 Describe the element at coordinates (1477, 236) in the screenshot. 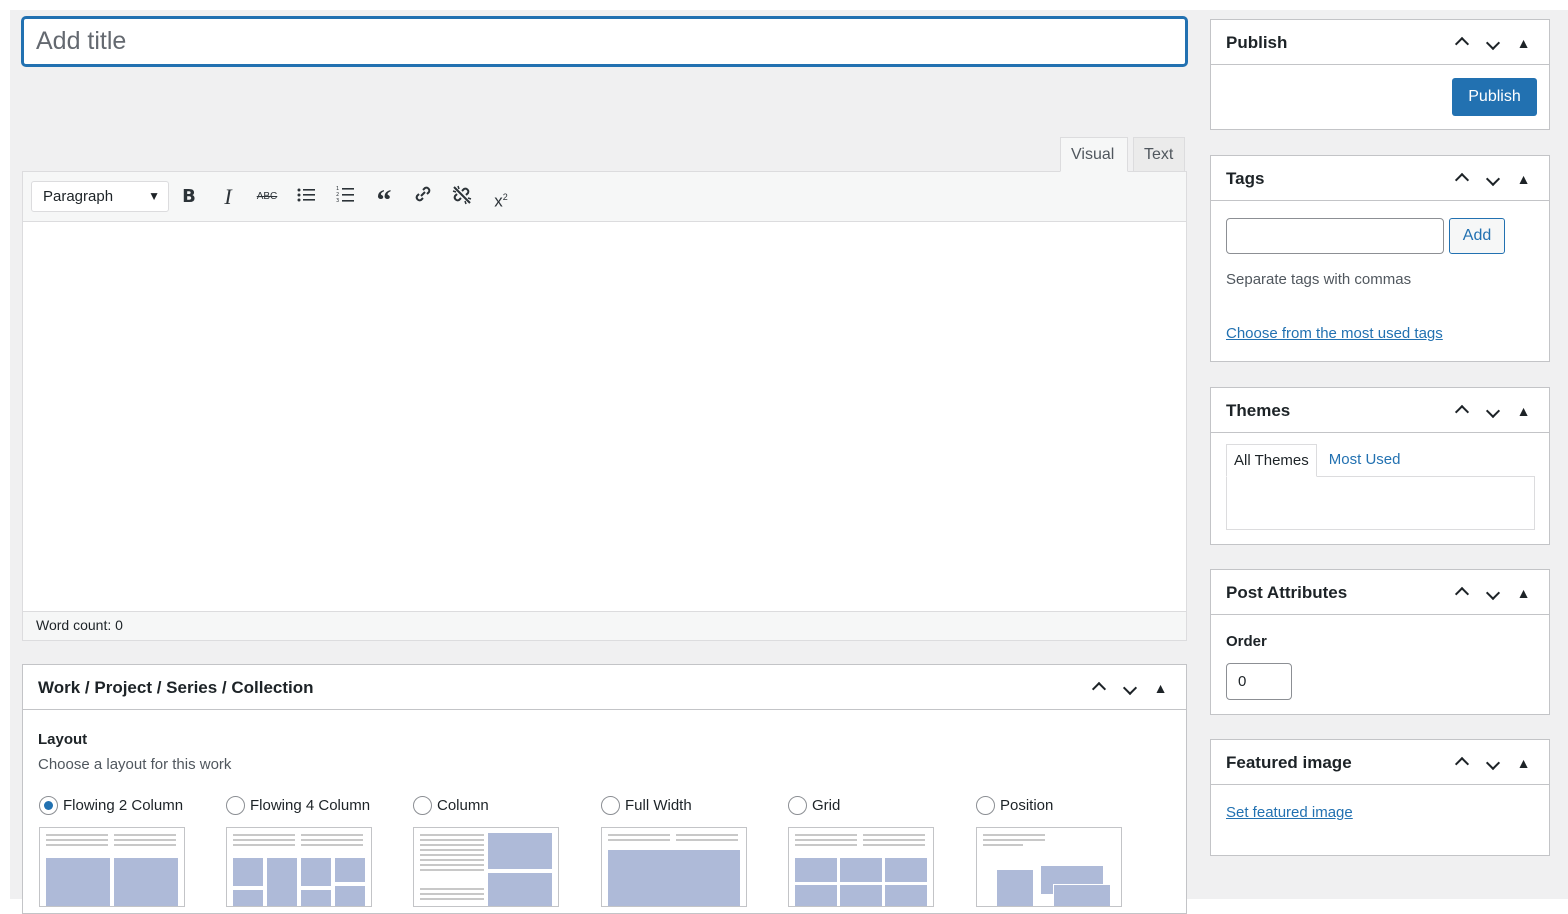

I see `add-tag-button: Add` at that location.